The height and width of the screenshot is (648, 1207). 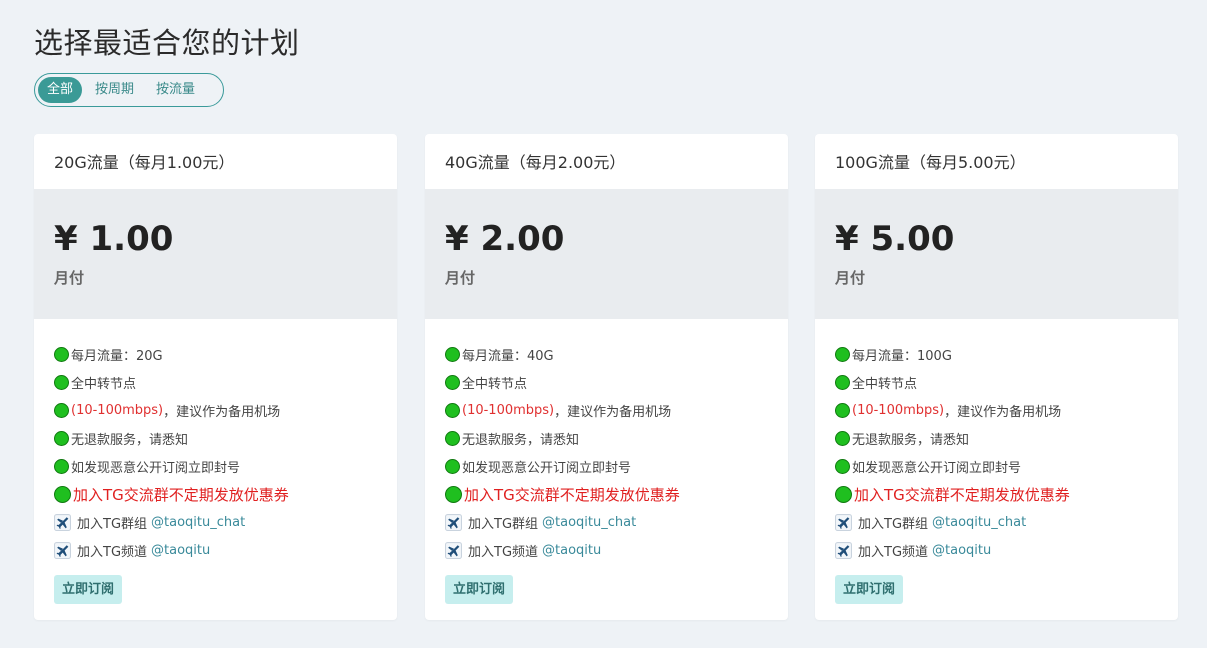 I want to click on plan-price: ¥ 2.00, so click(x=505, y=239).